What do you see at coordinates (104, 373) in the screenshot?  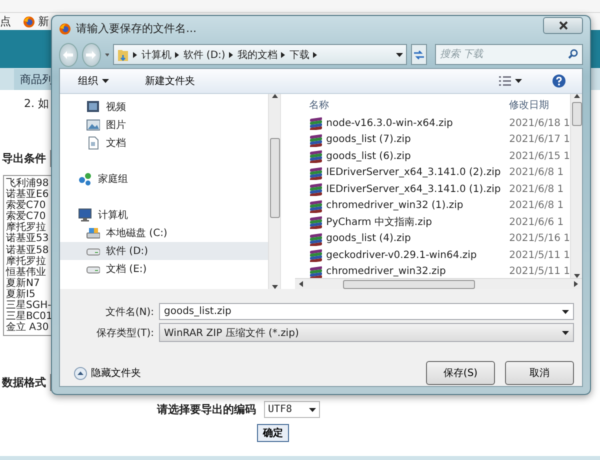 I see `hide-folders-toggle: 隐藏文件夹` at bounding box center [104, 373].